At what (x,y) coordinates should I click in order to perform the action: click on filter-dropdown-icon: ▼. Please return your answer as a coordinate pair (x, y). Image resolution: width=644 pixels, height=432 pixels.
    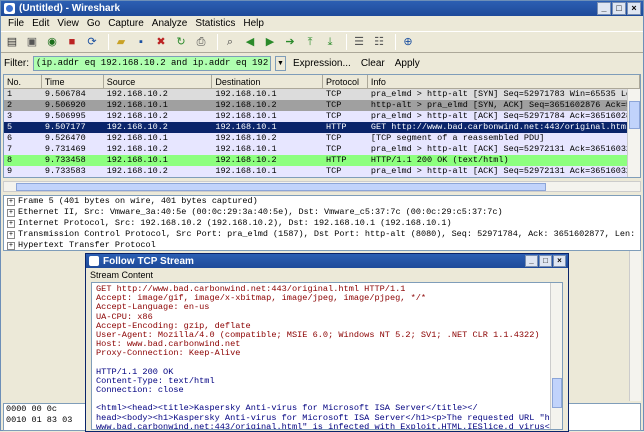
    Looking at the image, I should click on (280, 63).